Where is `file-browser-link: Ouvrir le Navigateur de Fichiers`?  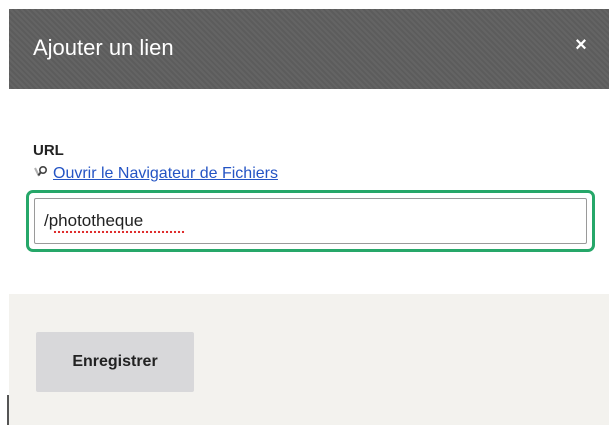 file-browser-link: Ouvrir le Navigateur de Fichiers is located at coordinates (165, 174).